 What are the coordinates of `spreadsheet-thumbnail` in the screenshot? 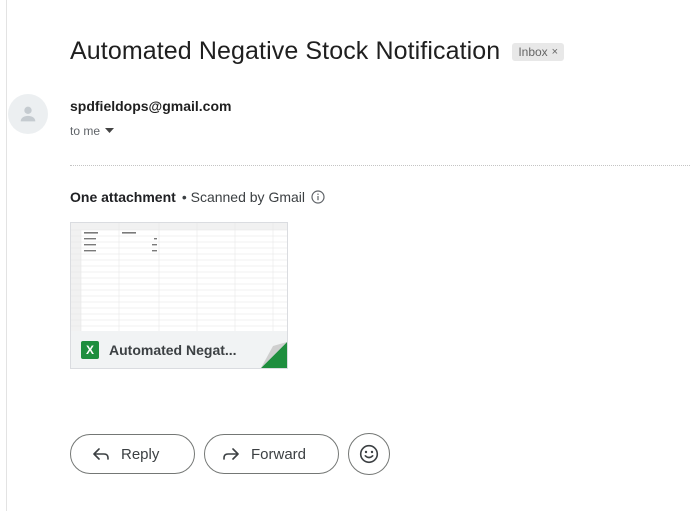 It's located at (179, 277).